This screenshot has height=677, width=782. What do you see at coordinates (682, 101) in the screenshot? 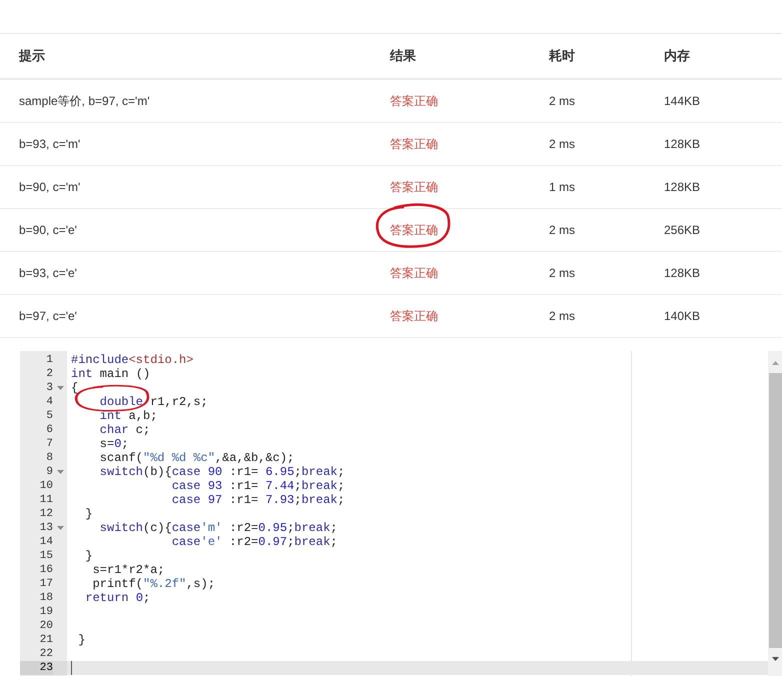
I see `table-cell: 144KB` at bounding box center [682, 101].